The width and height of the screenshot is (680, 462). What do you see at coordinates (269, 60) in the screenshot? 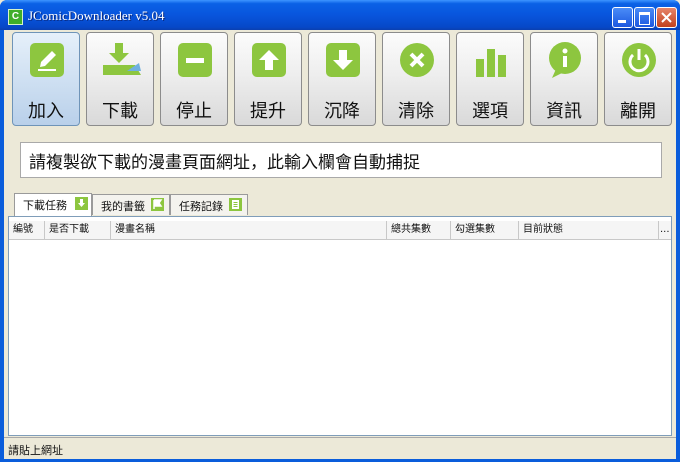
I see `arrow-up-icon` at bounding box center [269, 60].